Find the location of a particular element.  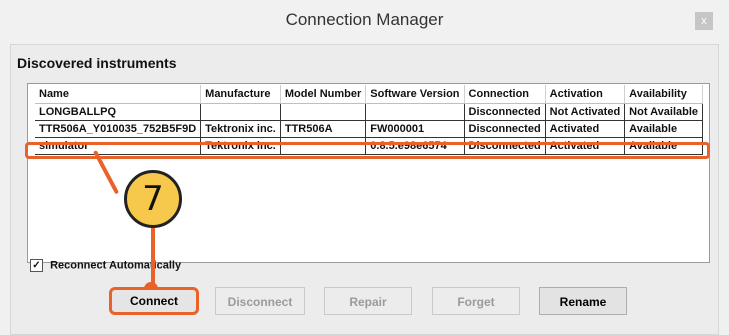

column-header-availability: Availability is located at coordinates (664, 94).